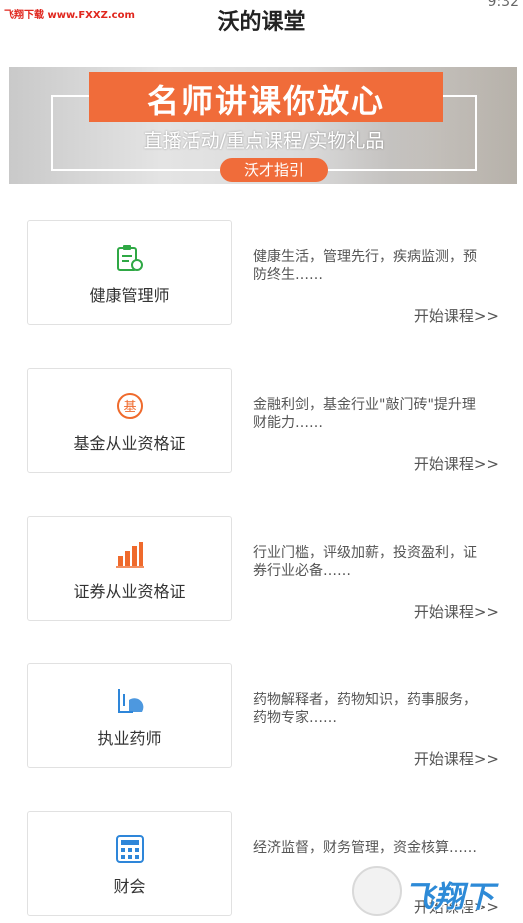  I want to click on course-name: 财会, so click(129, 886).